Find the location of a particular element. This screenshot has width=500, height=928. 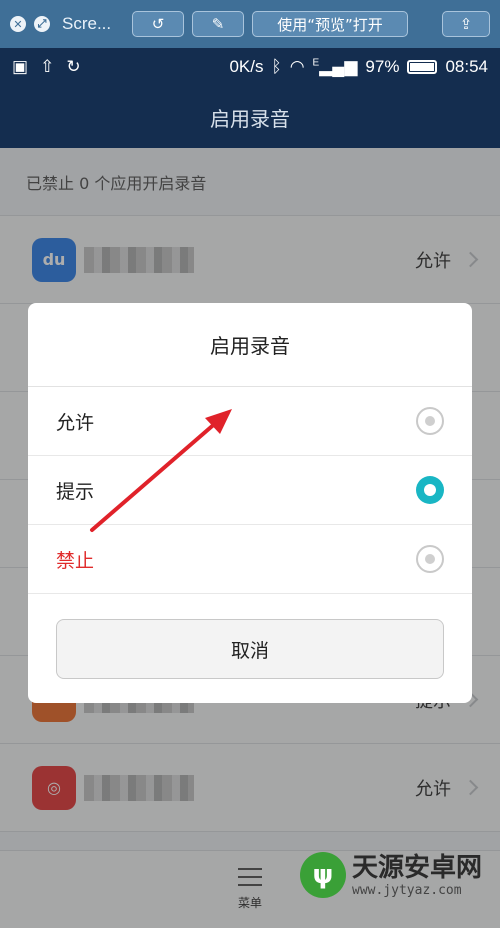

battery-fill is located at coordinates (422, 67).